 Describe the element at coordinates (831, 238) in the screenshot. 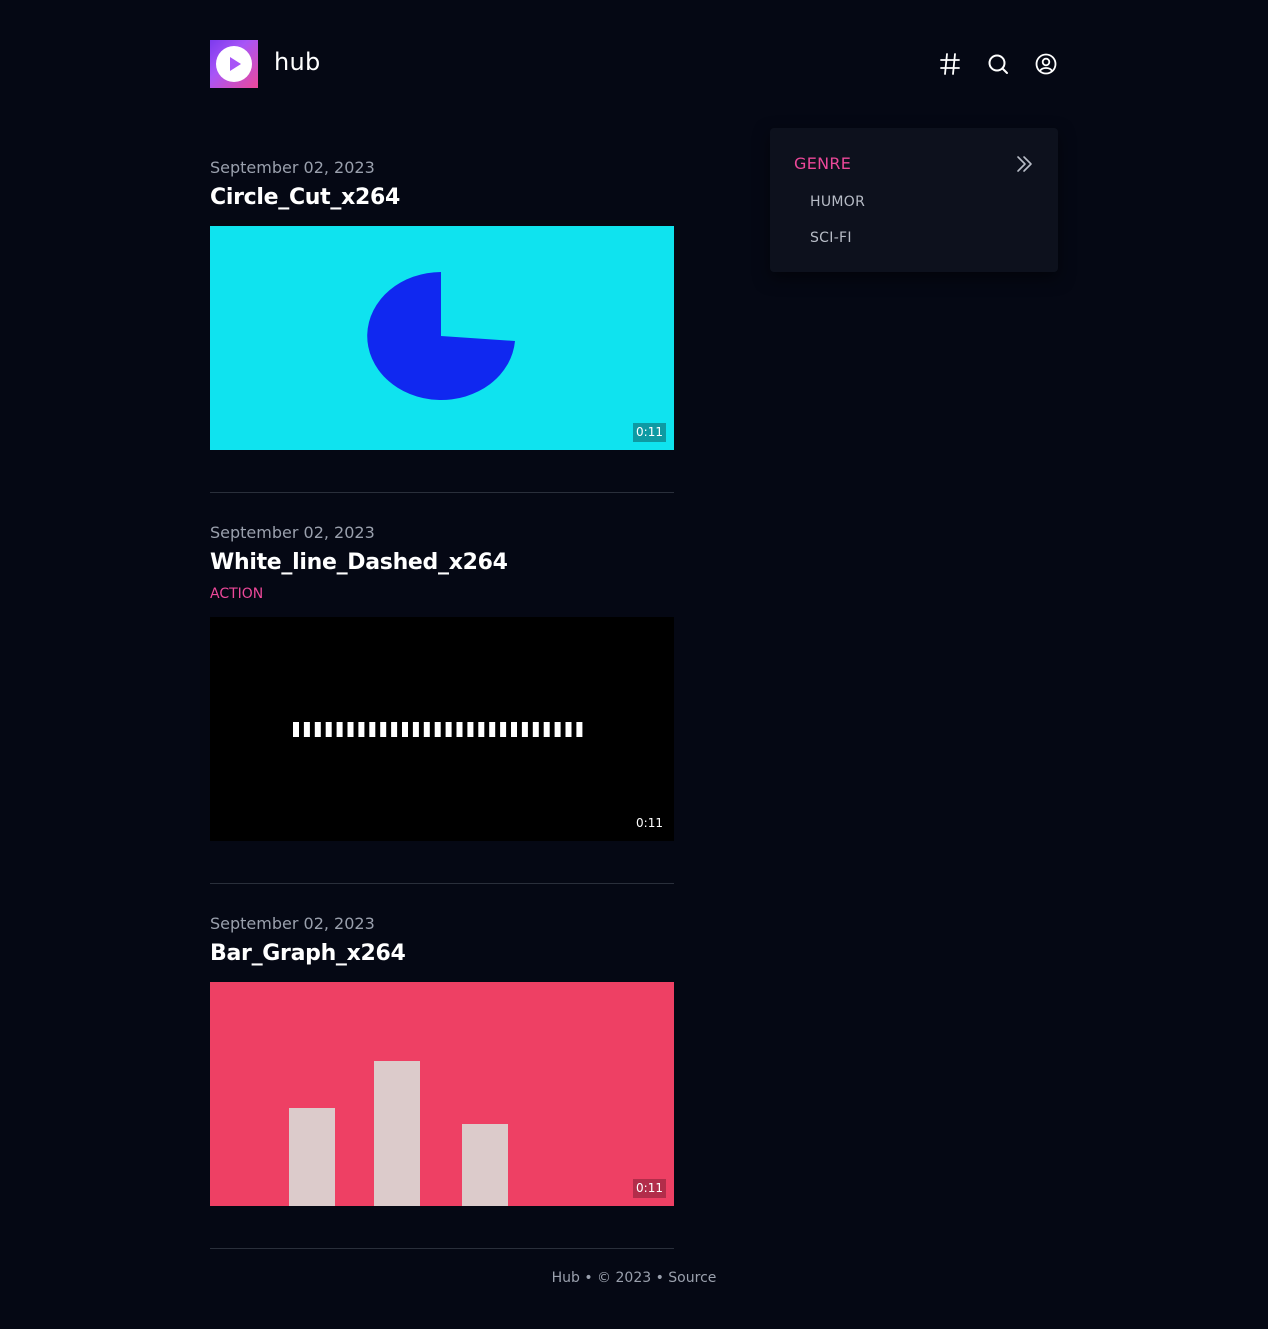

I see `genre-item-sci-fi: SCI-FI` at that location.